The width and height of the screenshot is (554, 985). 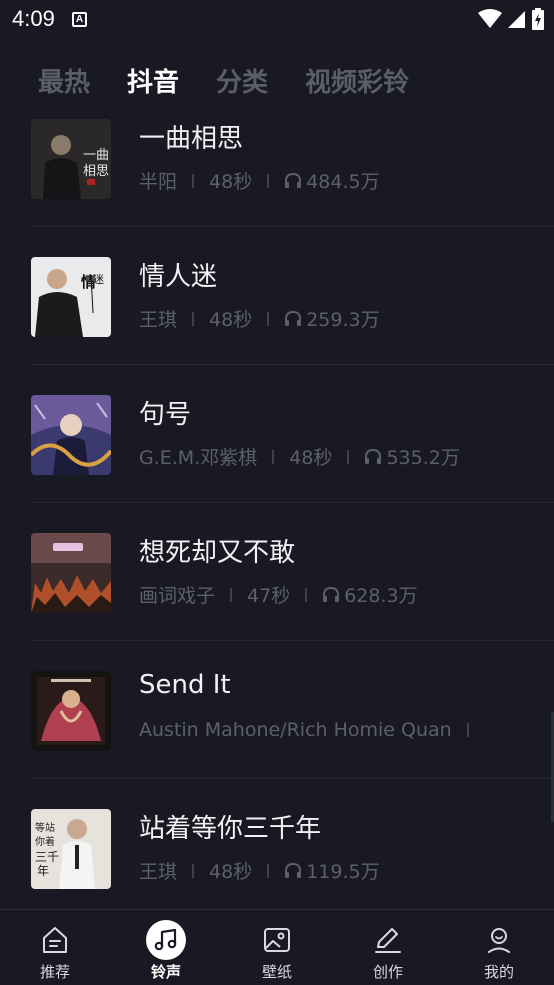 I want to click on status-icons, so click(x=511, y=19).